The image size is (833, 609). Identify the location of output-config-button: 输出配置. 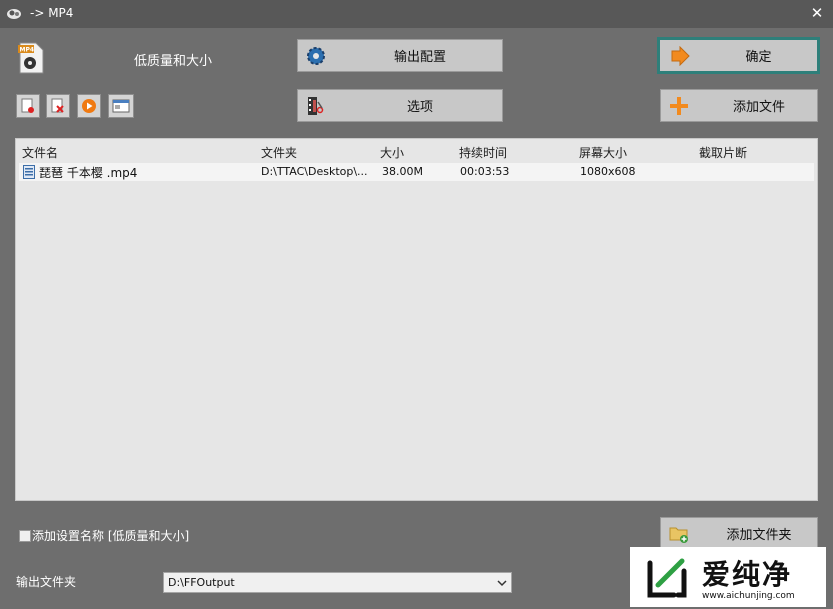
(400, 55).